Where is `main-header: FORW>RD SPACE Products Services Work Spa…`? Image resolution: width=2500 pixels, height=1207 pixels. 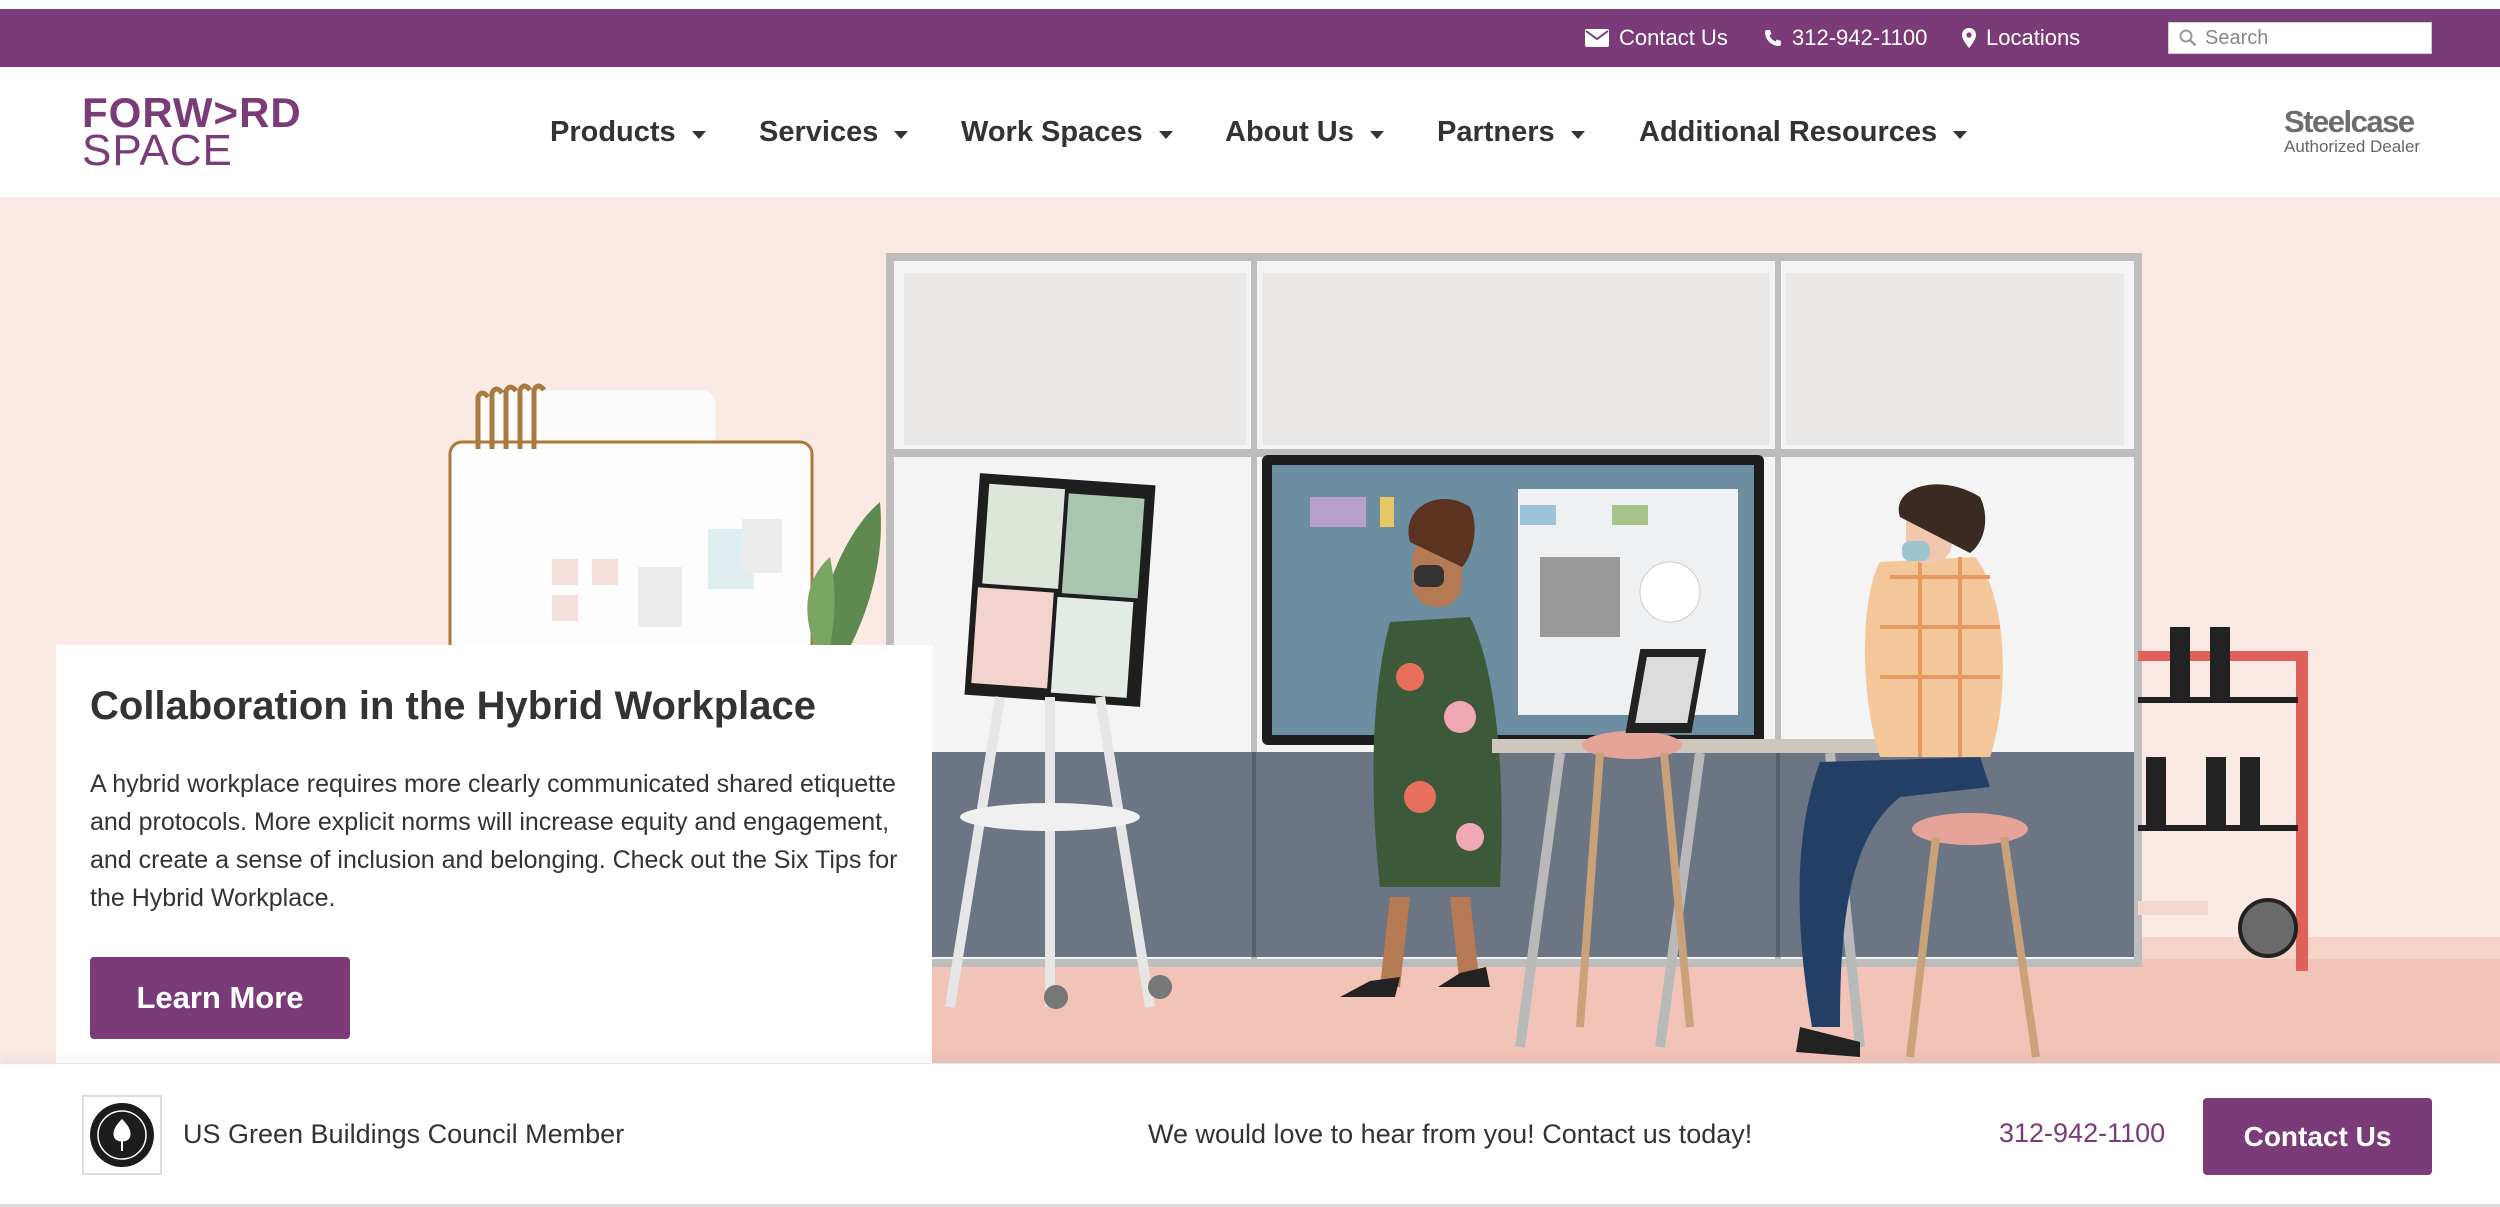 main-header: FORW>RD SPACE Products Services Work Spa… is located at coordinates (1250, 132).